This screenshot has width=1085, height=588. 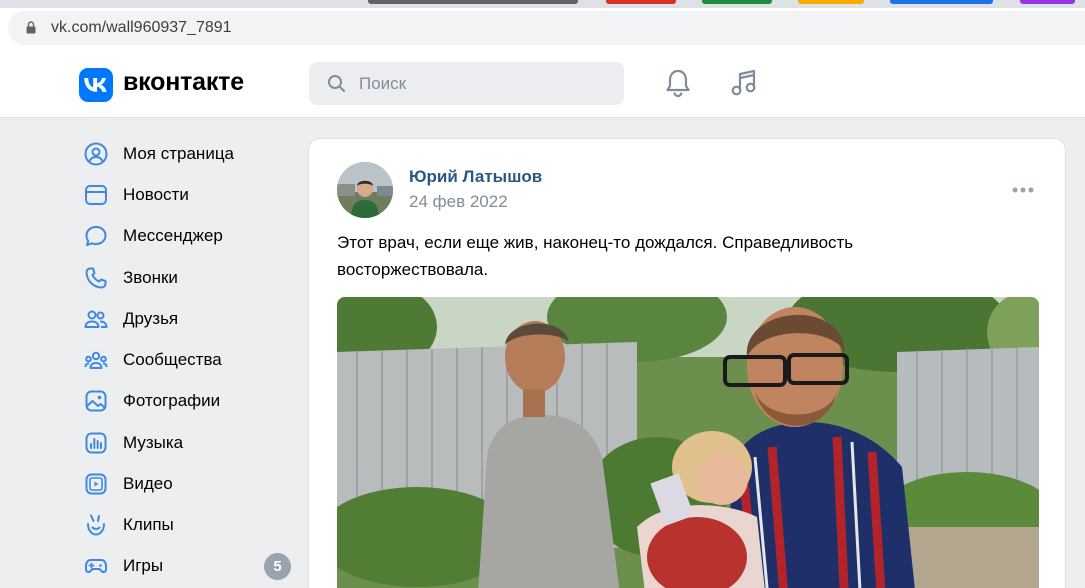 I want to click on address-bar: vk.com/wall960937_7891, so click(x=546, y=28).